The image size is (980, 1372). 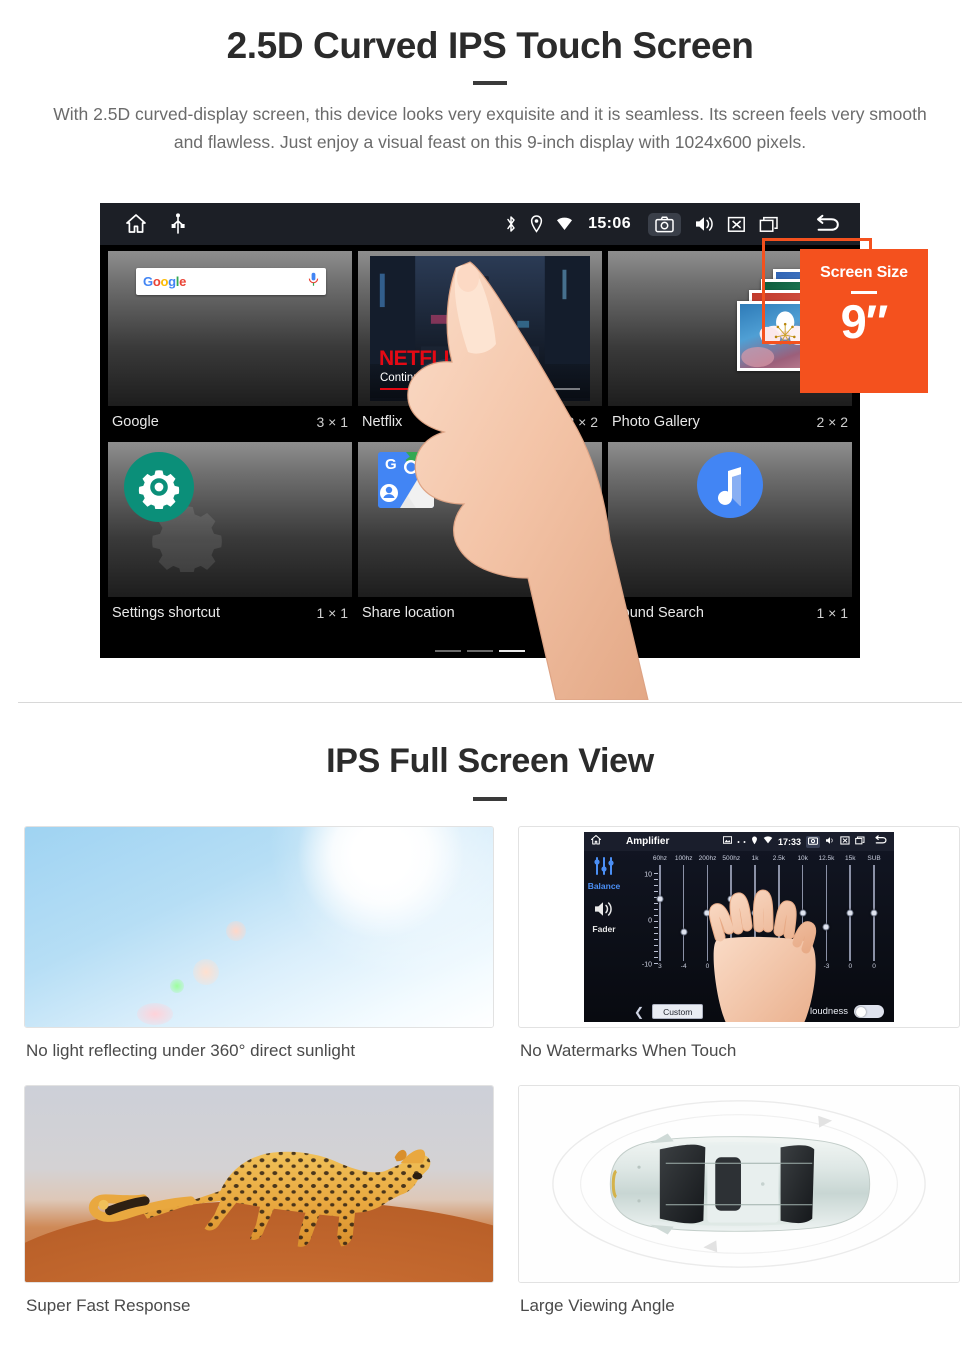 I want to click on widget-label-row: Netflix 3 × 2, so click(x=480, y=422).